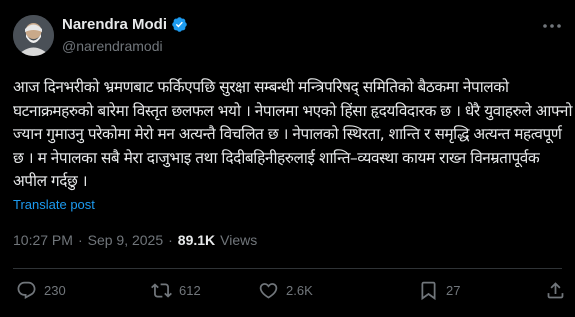  Describe the element at coordinates (179, 24) in the screenshot. I see `verified-badge-icon` at that location.